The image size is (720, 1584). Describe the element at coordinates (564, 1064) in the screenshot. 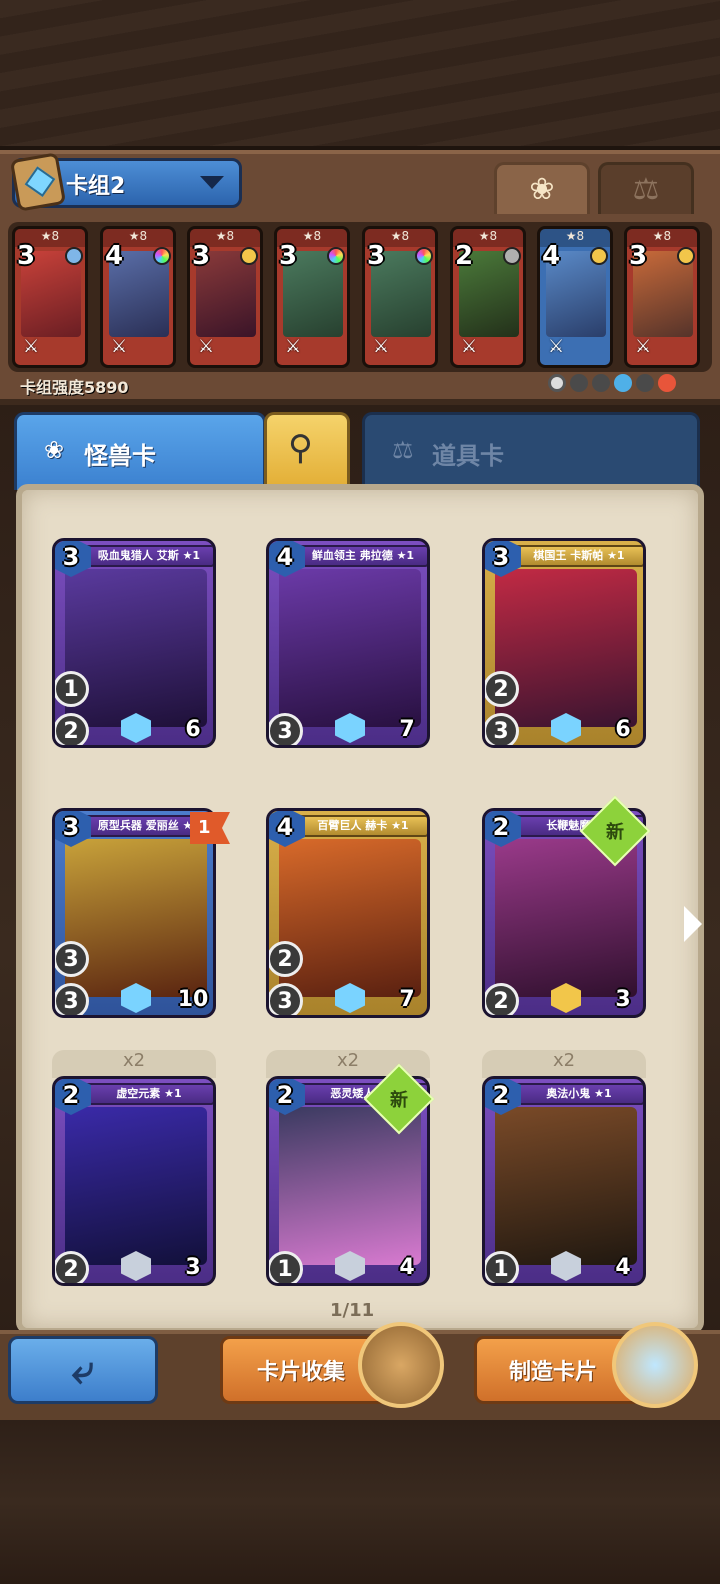

I see `card-count: x2` at that location.